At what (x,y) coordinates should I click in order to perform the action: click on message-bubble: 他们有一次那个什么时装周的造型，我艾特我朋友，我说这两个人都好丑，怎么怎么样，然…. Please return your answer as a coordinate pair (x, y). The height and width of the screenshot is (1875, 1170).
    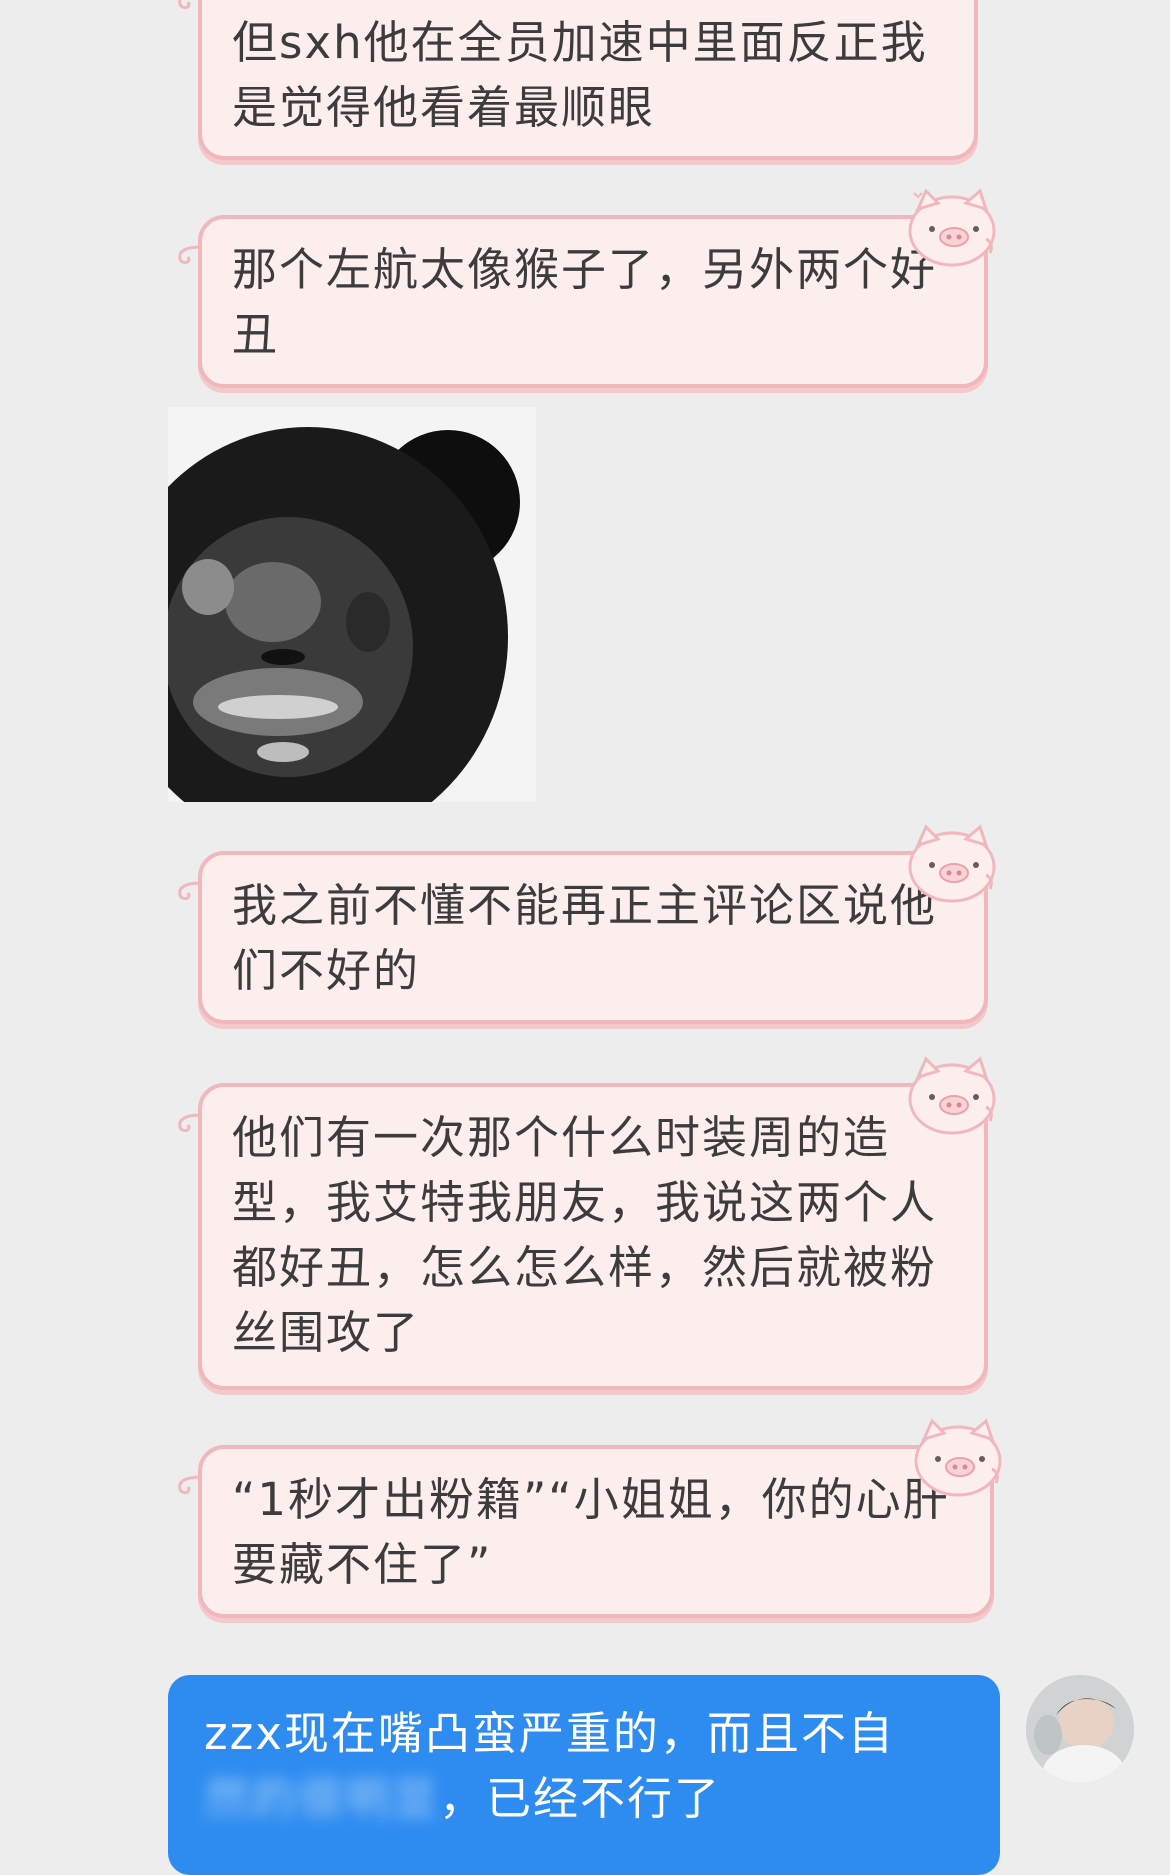
    Looking at the image, I should click on (587, 1223).